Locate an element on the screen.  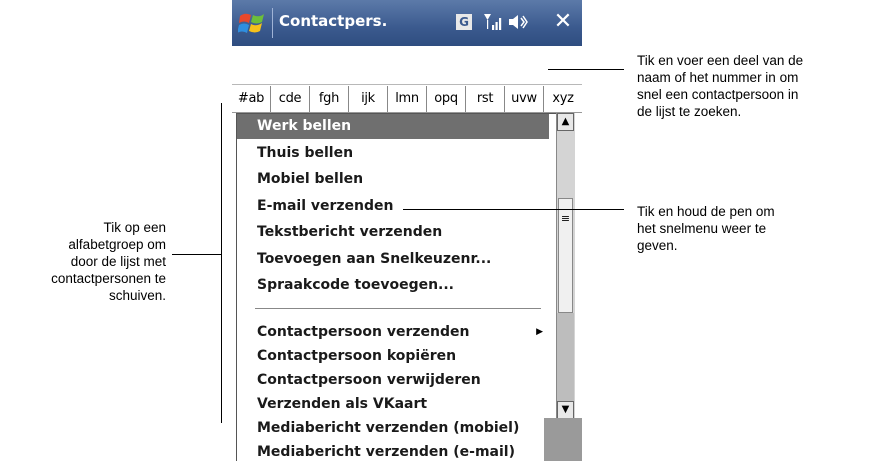
alphabet-tab-opq: opq is located at coordinates (446, 99).